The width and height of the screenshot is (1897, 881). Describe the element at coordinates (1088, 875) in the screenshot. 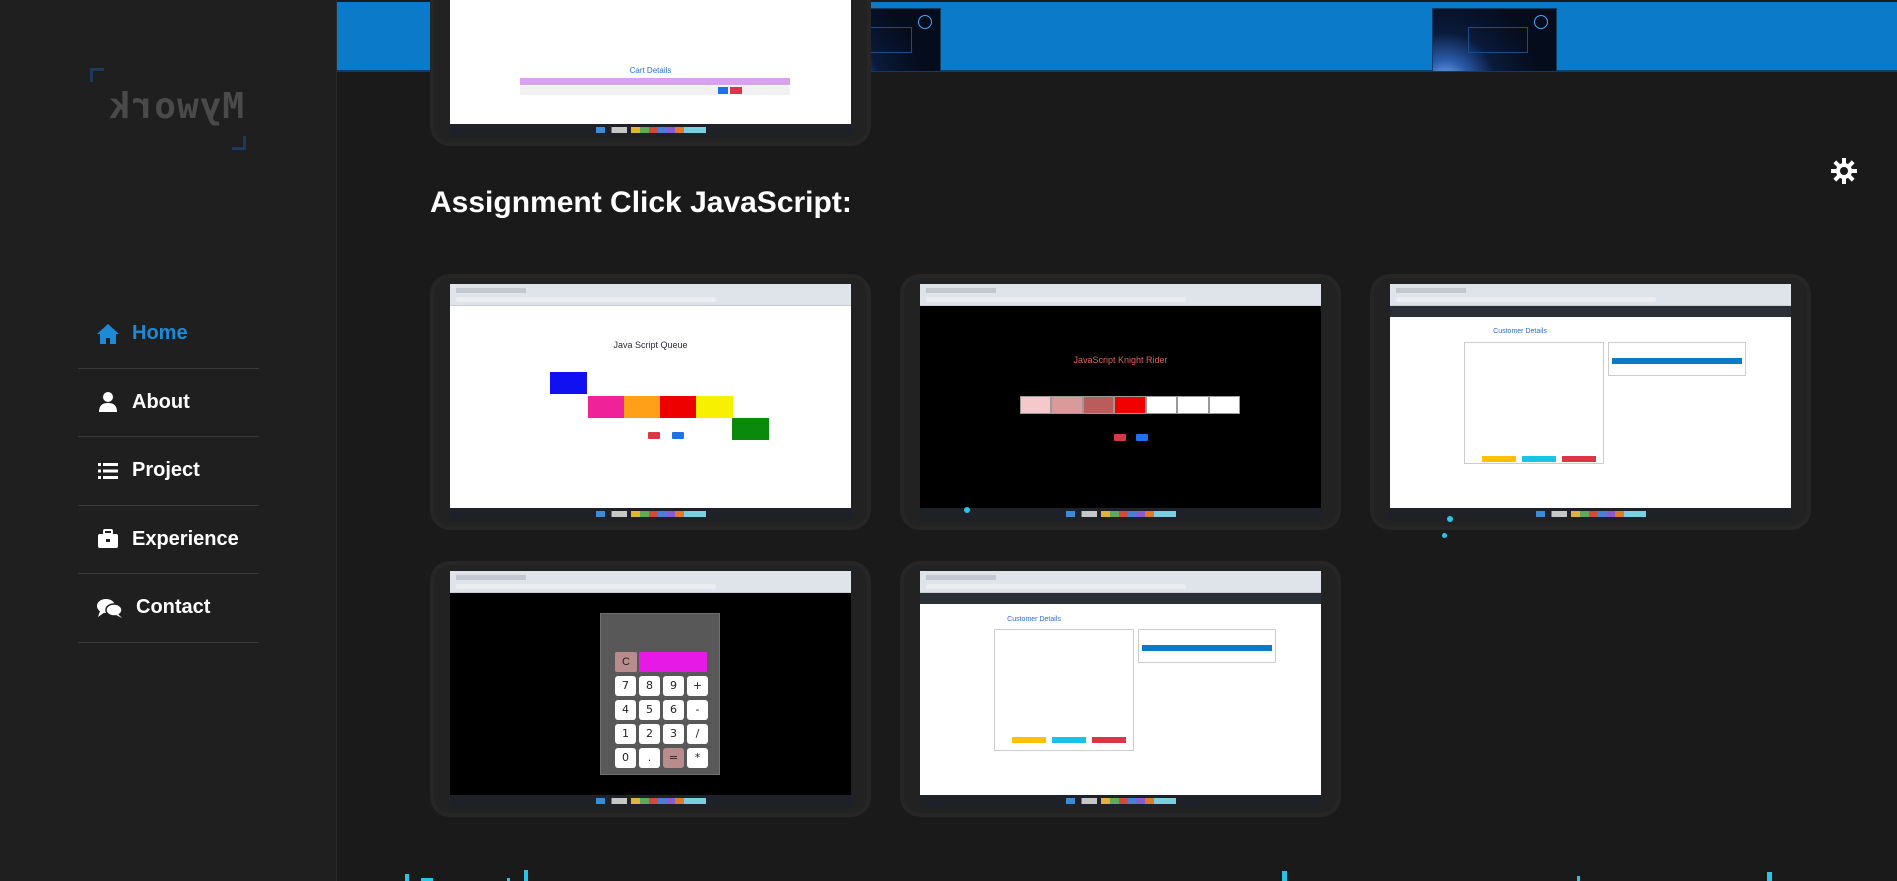

I see `bottom-wave-decoration` at that location.